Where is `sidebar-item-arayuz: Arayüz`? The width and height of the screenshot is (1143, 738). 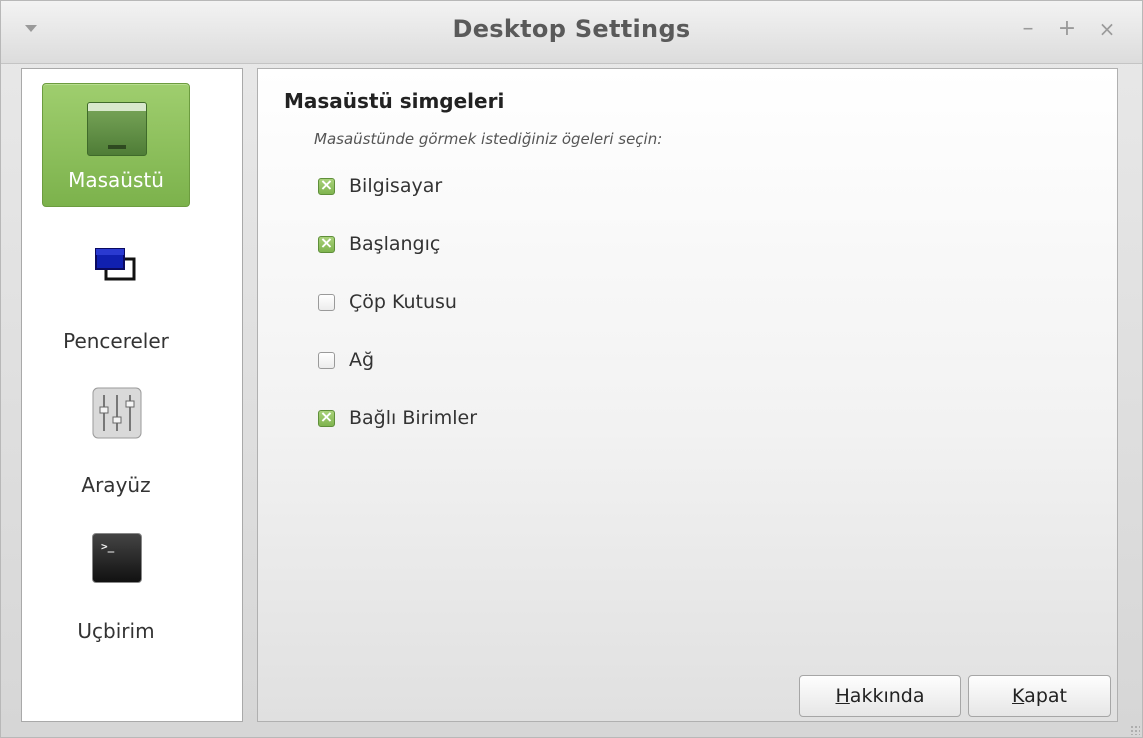
sidebar-item-arayuz: Arayüz is located at coordinates (116, 443).